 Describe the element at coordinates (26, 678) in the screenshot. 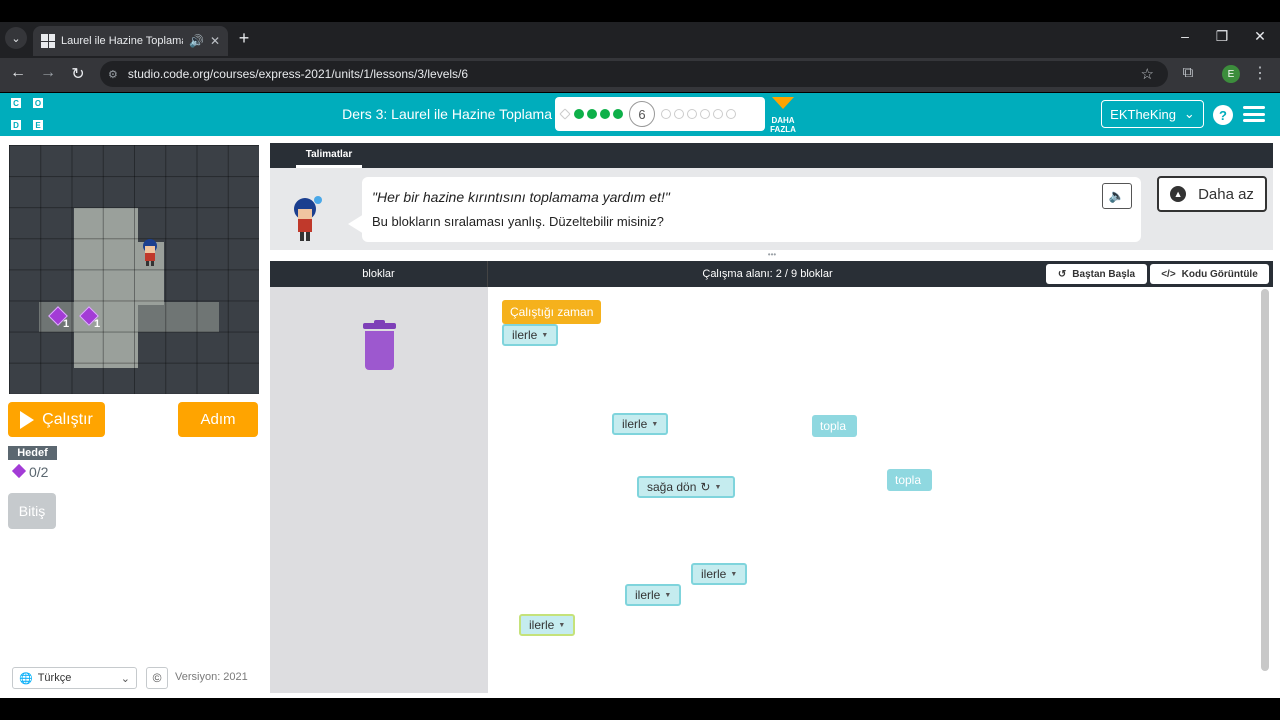

I see `globe-icon: 🌐` at that location.